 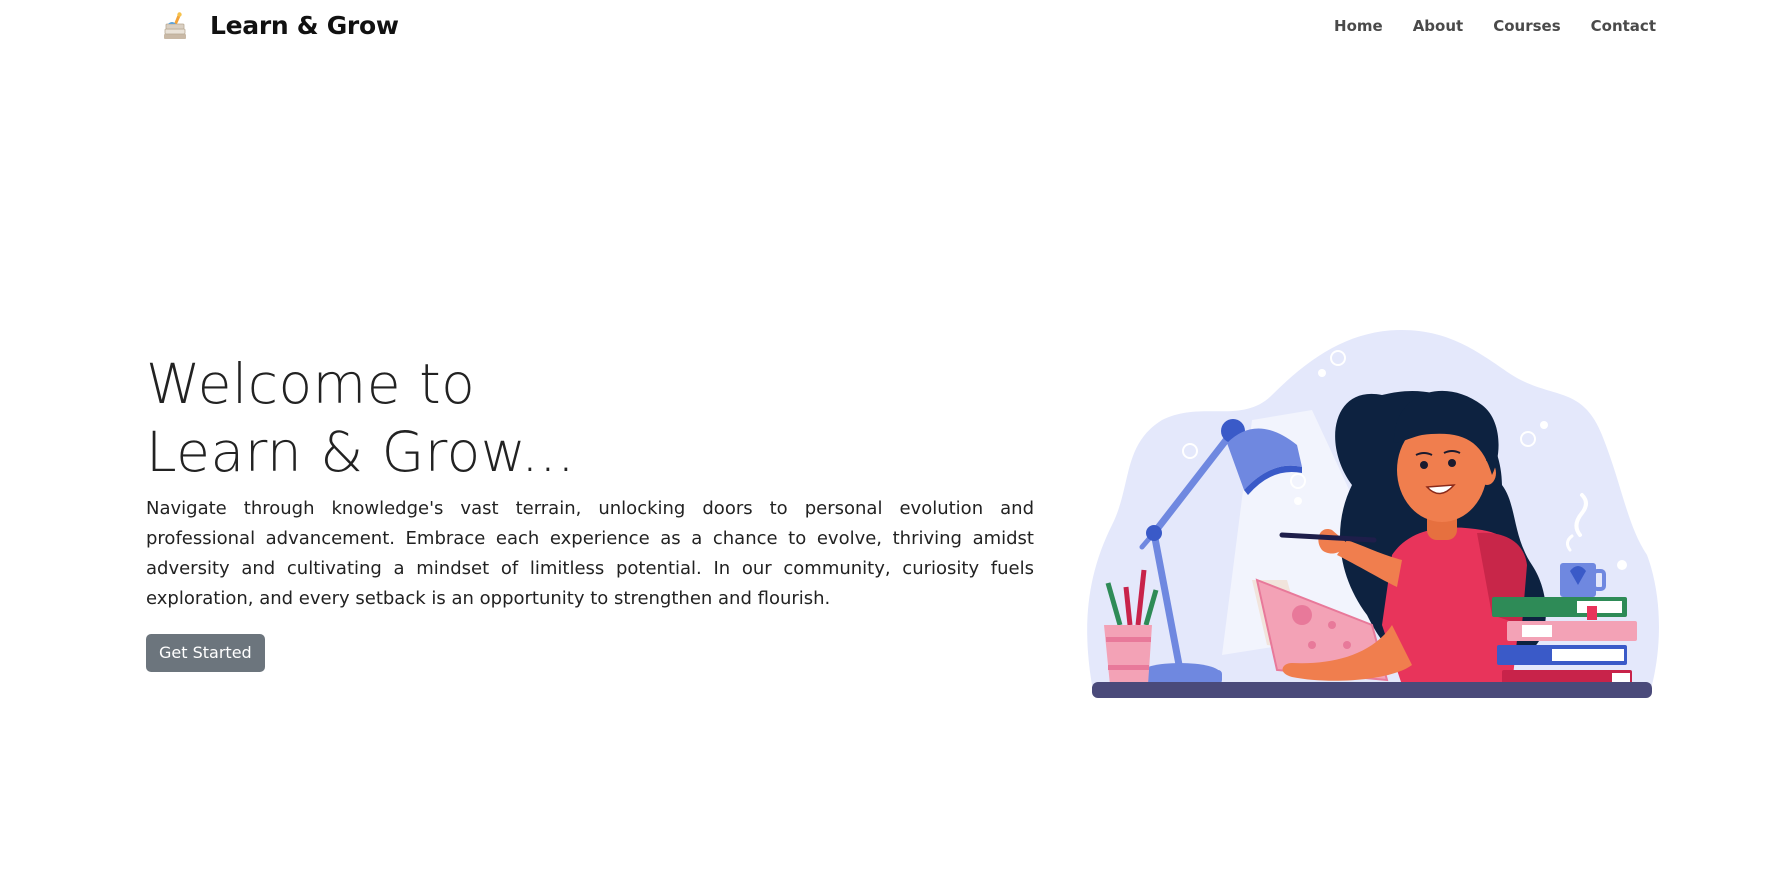 I want to click on nav-link-about: About, so click(x=1438, y=26).